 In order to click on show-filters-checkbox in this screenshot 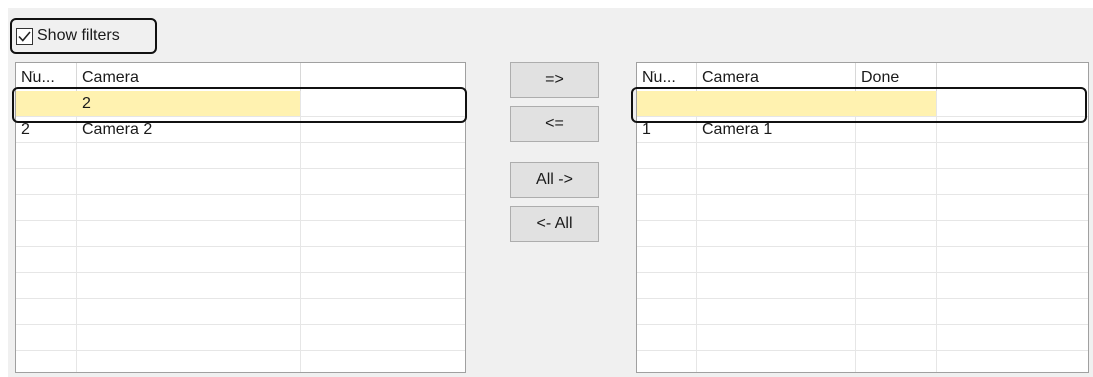, I will do `click(24, 36)`.